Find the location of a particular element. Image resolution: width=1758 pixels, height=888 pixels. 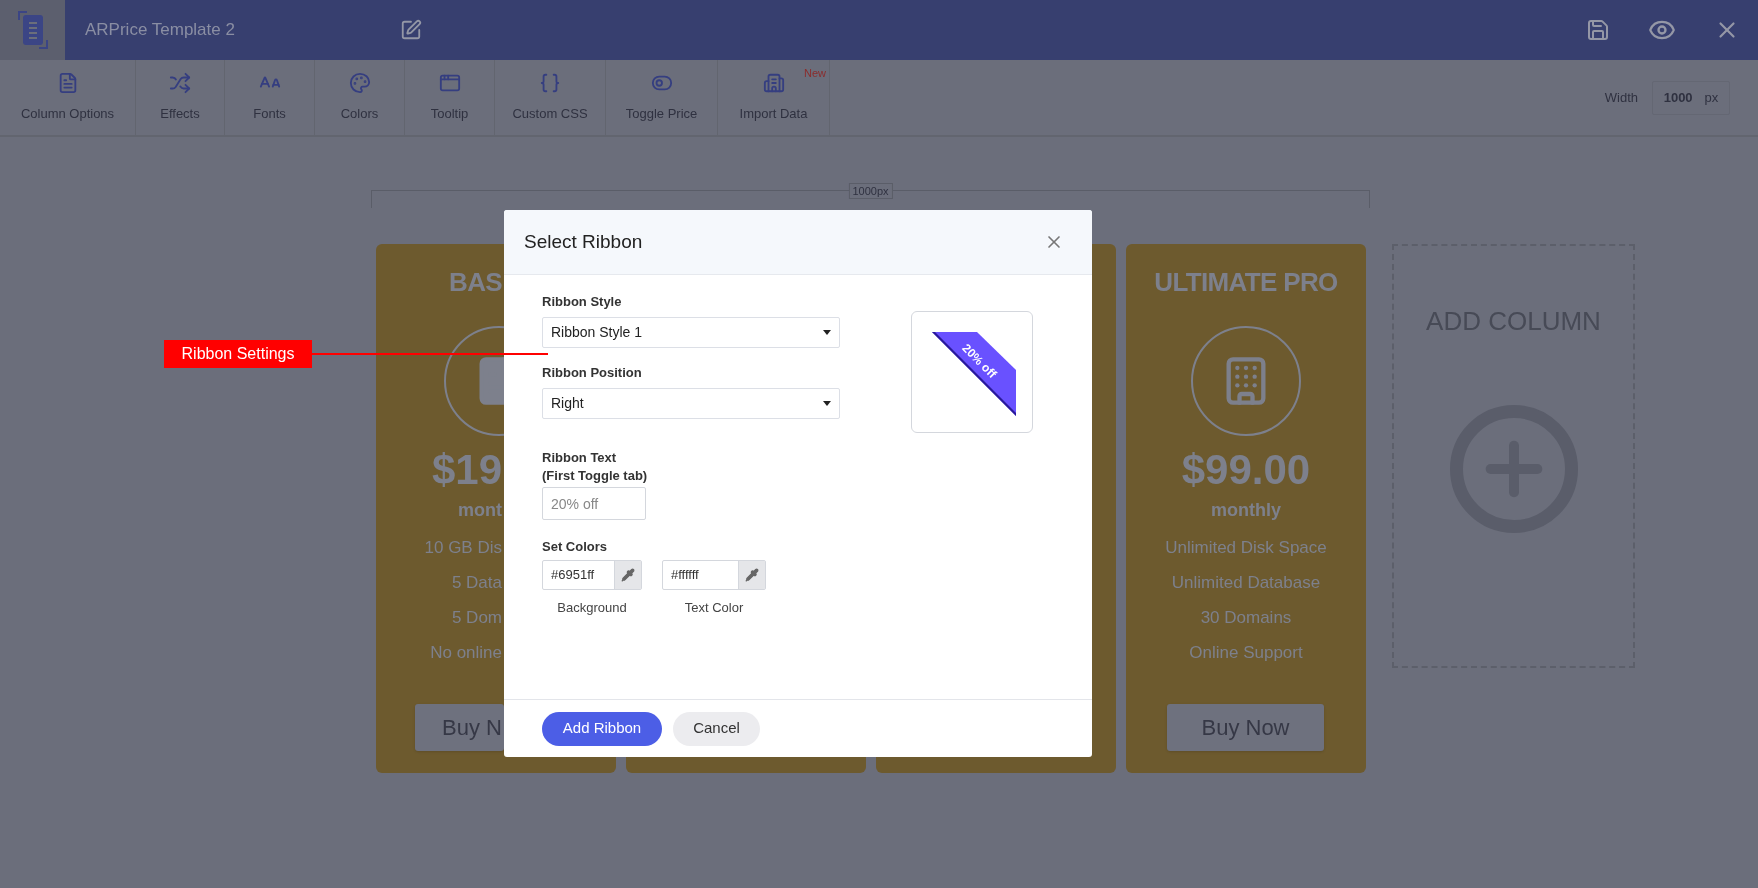

select-field: Ribbon Style 1 is located at coordinates (691, 332).